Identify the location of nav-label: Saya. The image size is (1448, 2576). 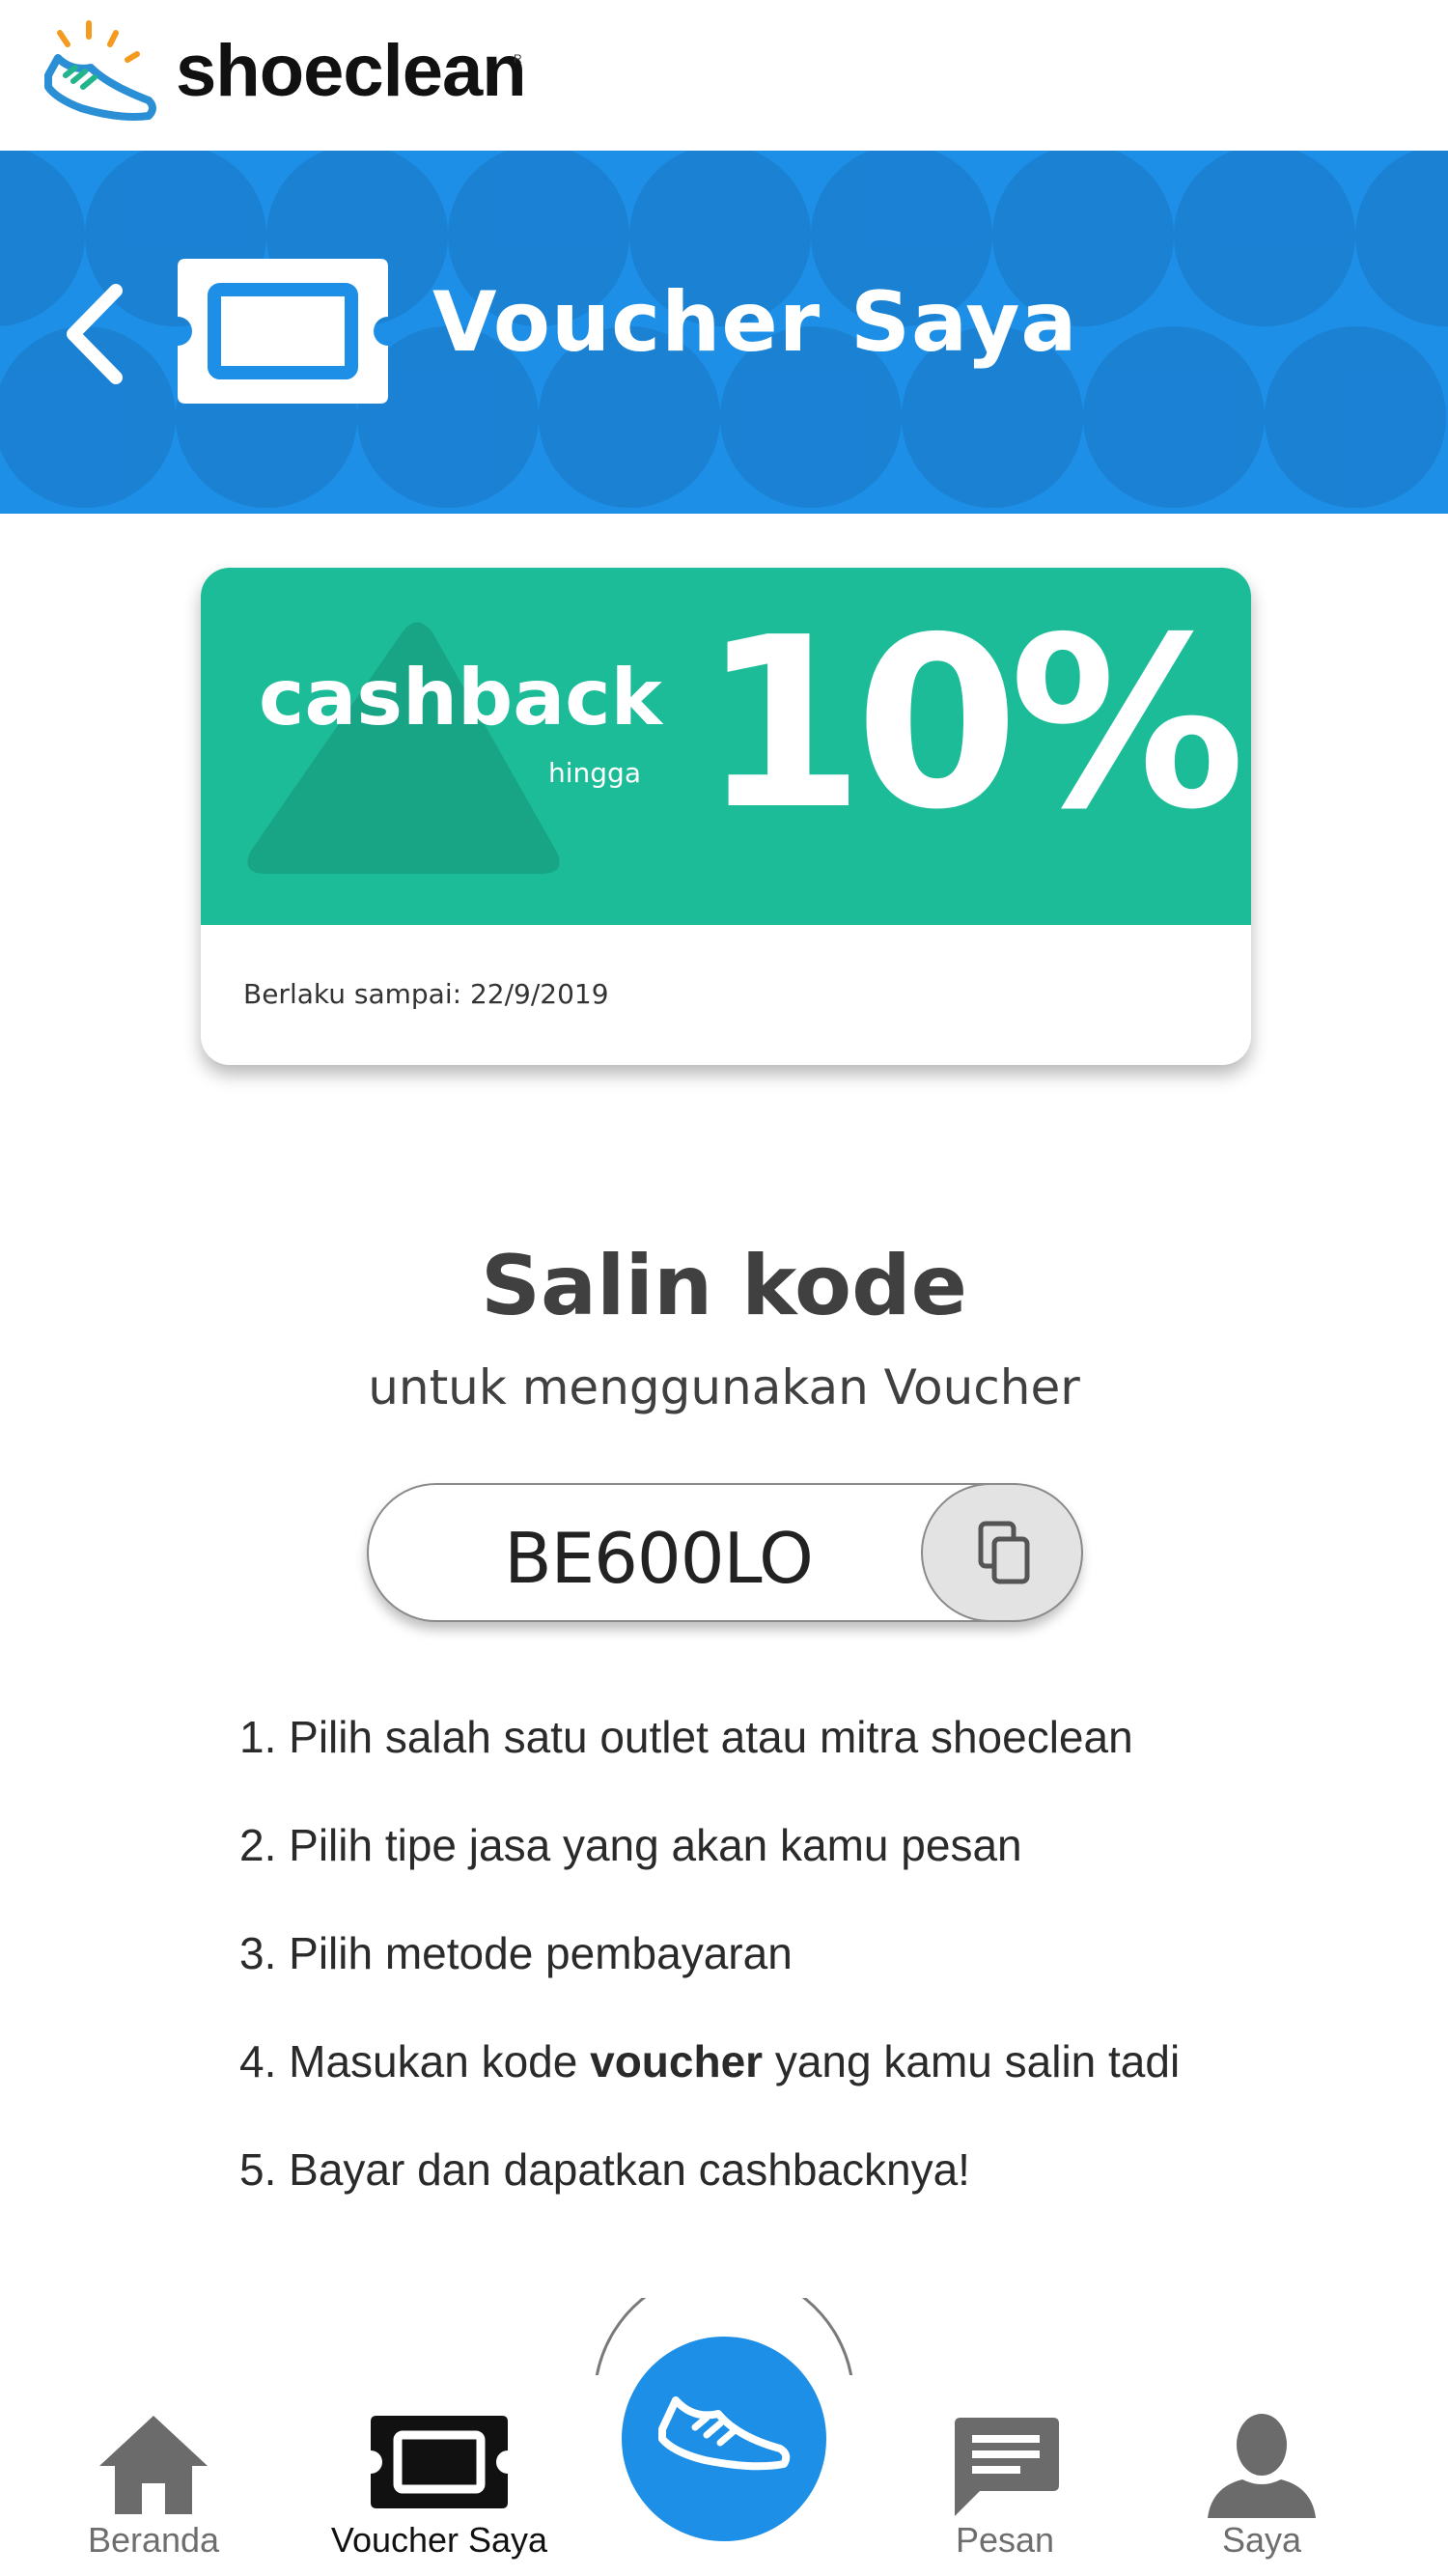
(1262, 2540).